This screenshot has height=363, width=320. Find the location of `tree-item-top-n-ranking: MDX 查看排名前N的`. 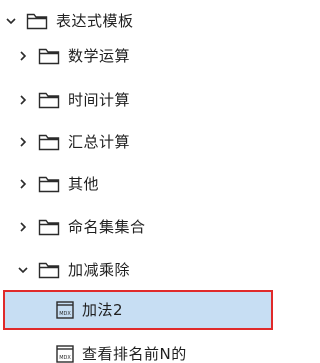

tree-item-top-n-ranking: MDX 查看排名前N的 is located at coordinates (138, 348).